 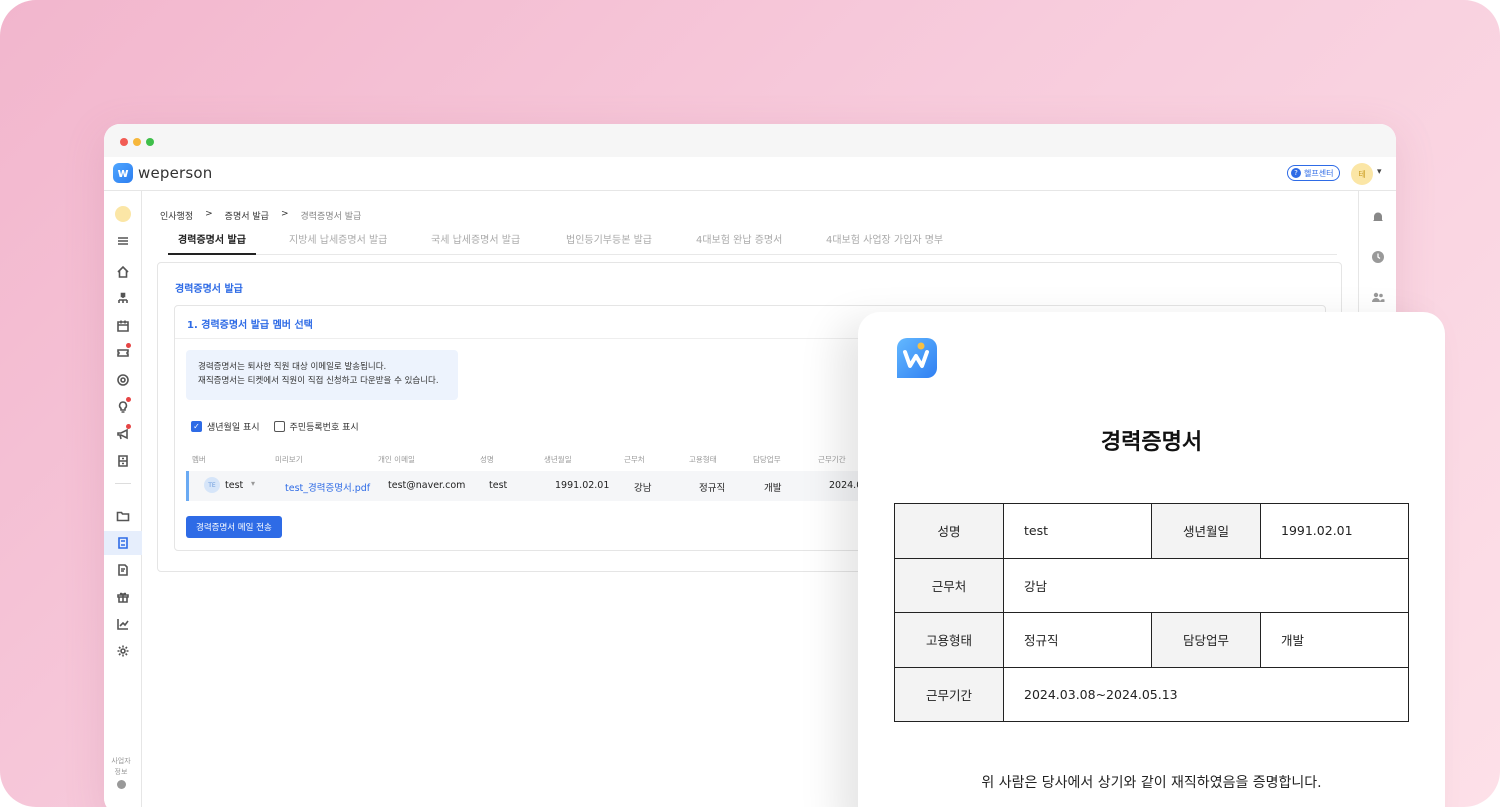 I want to click on show-rrn-checkbox: 주민등록번호 표시, so click(x=316, y=426).